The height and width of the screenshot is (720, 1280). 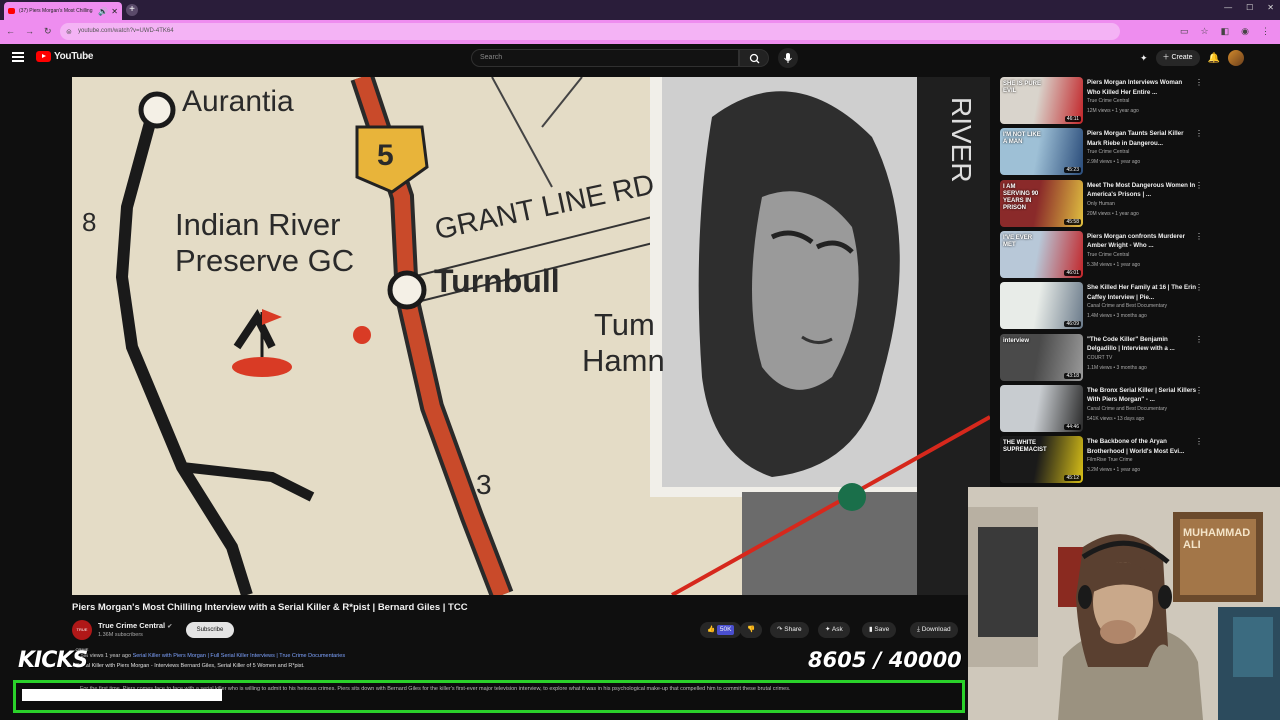 I want to click on close-tab-icon: ✕, so click(x=114, y=11).